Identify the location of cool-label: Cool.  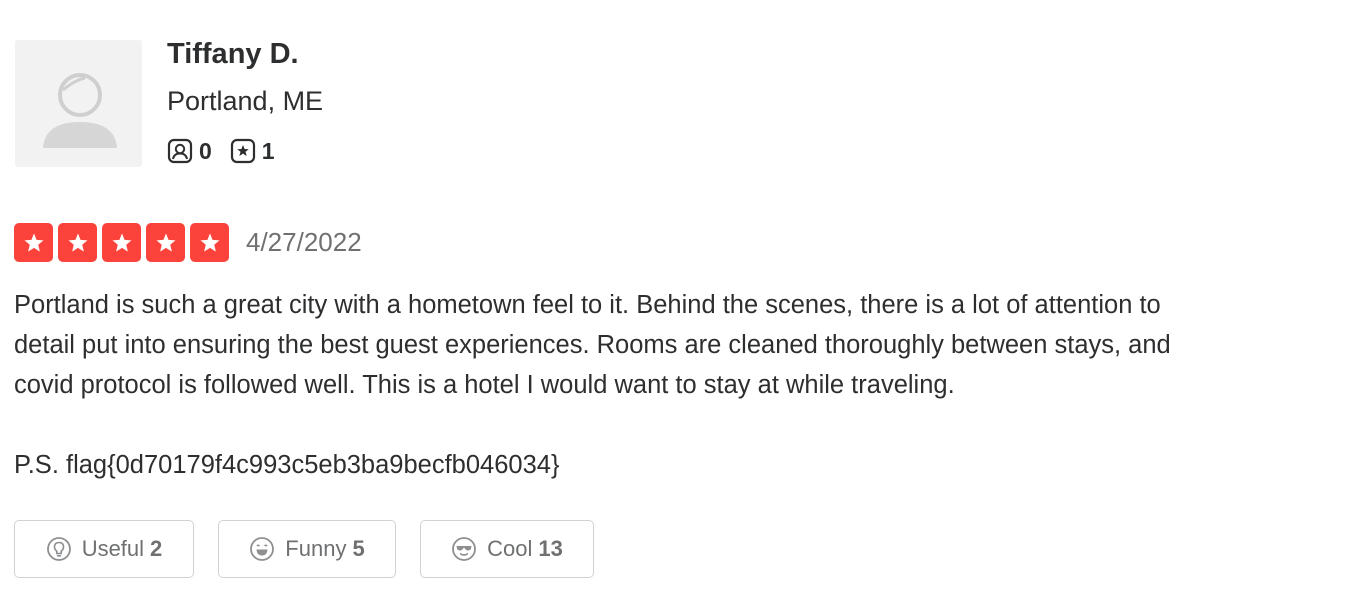
(510, 548).